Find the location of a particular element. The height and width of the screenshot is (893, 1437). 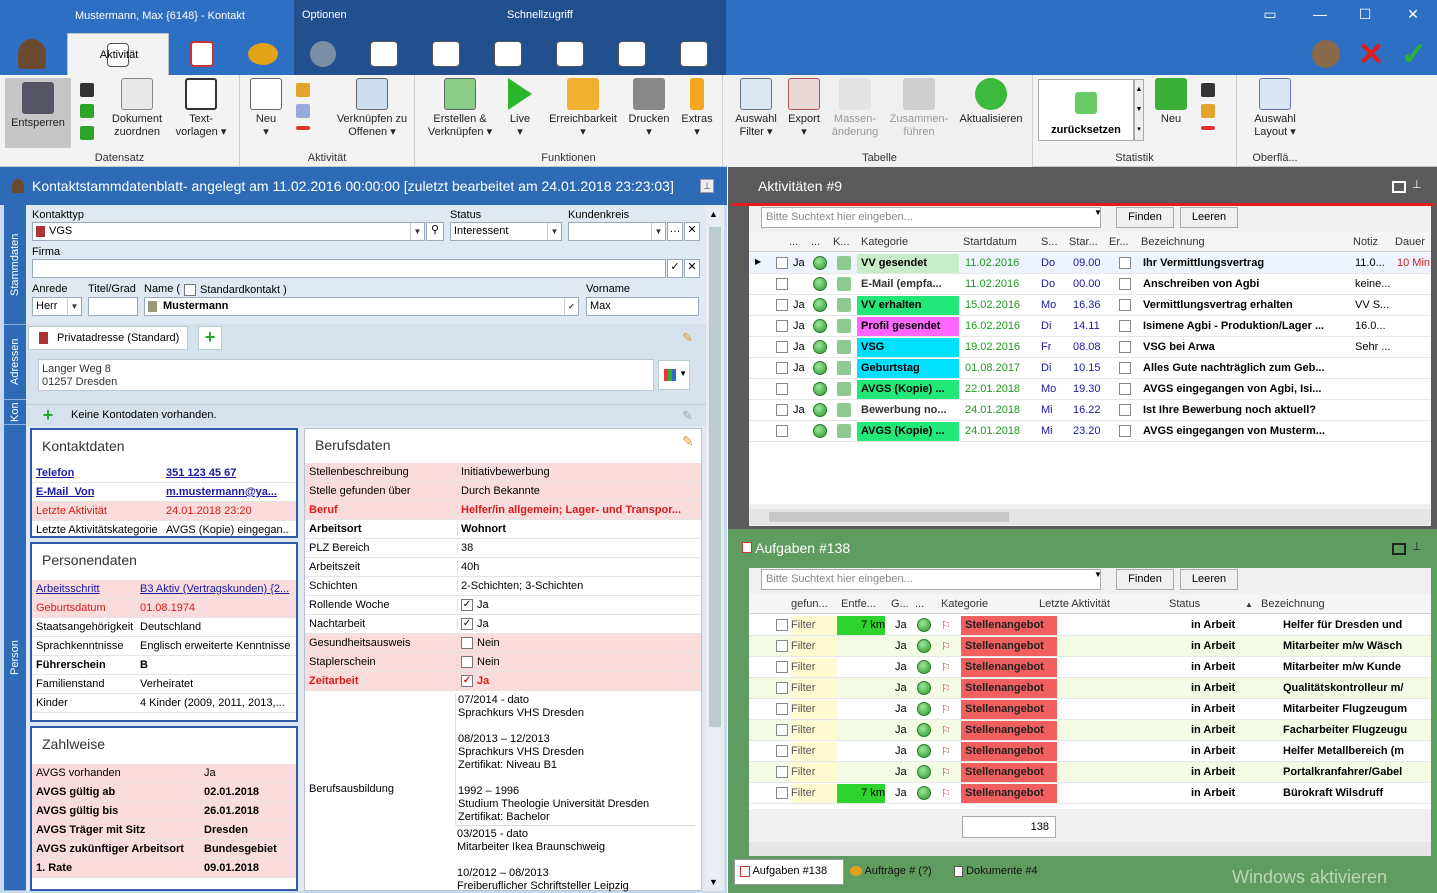

column-header: Startdatum is located at coordinates (990, 242).